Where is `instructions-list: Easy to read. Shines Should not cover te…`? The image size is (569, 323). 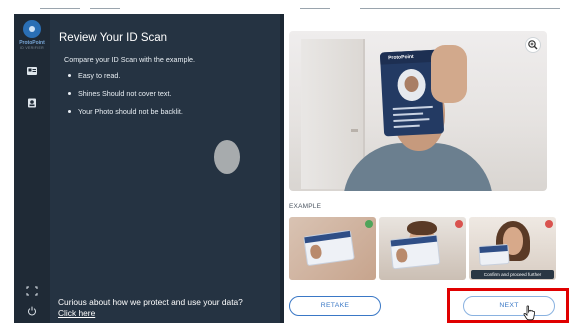
instructions-list: Easy to read. Shines Should not cover te… is located at coordinates (125, 98).